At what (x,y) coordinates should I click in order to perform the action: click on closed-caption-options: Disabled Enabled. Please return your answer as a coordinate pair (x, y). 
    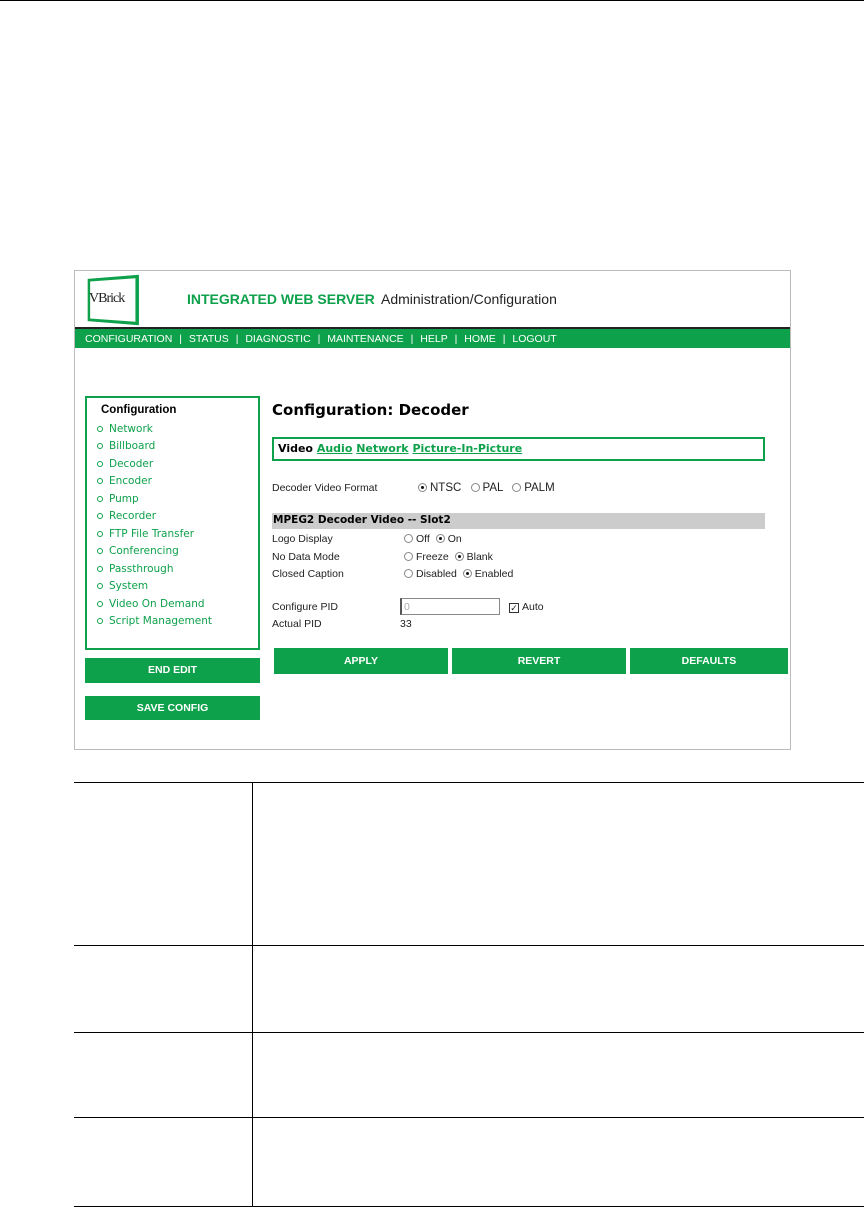
    Looking at the image, I should click on (457, 574).